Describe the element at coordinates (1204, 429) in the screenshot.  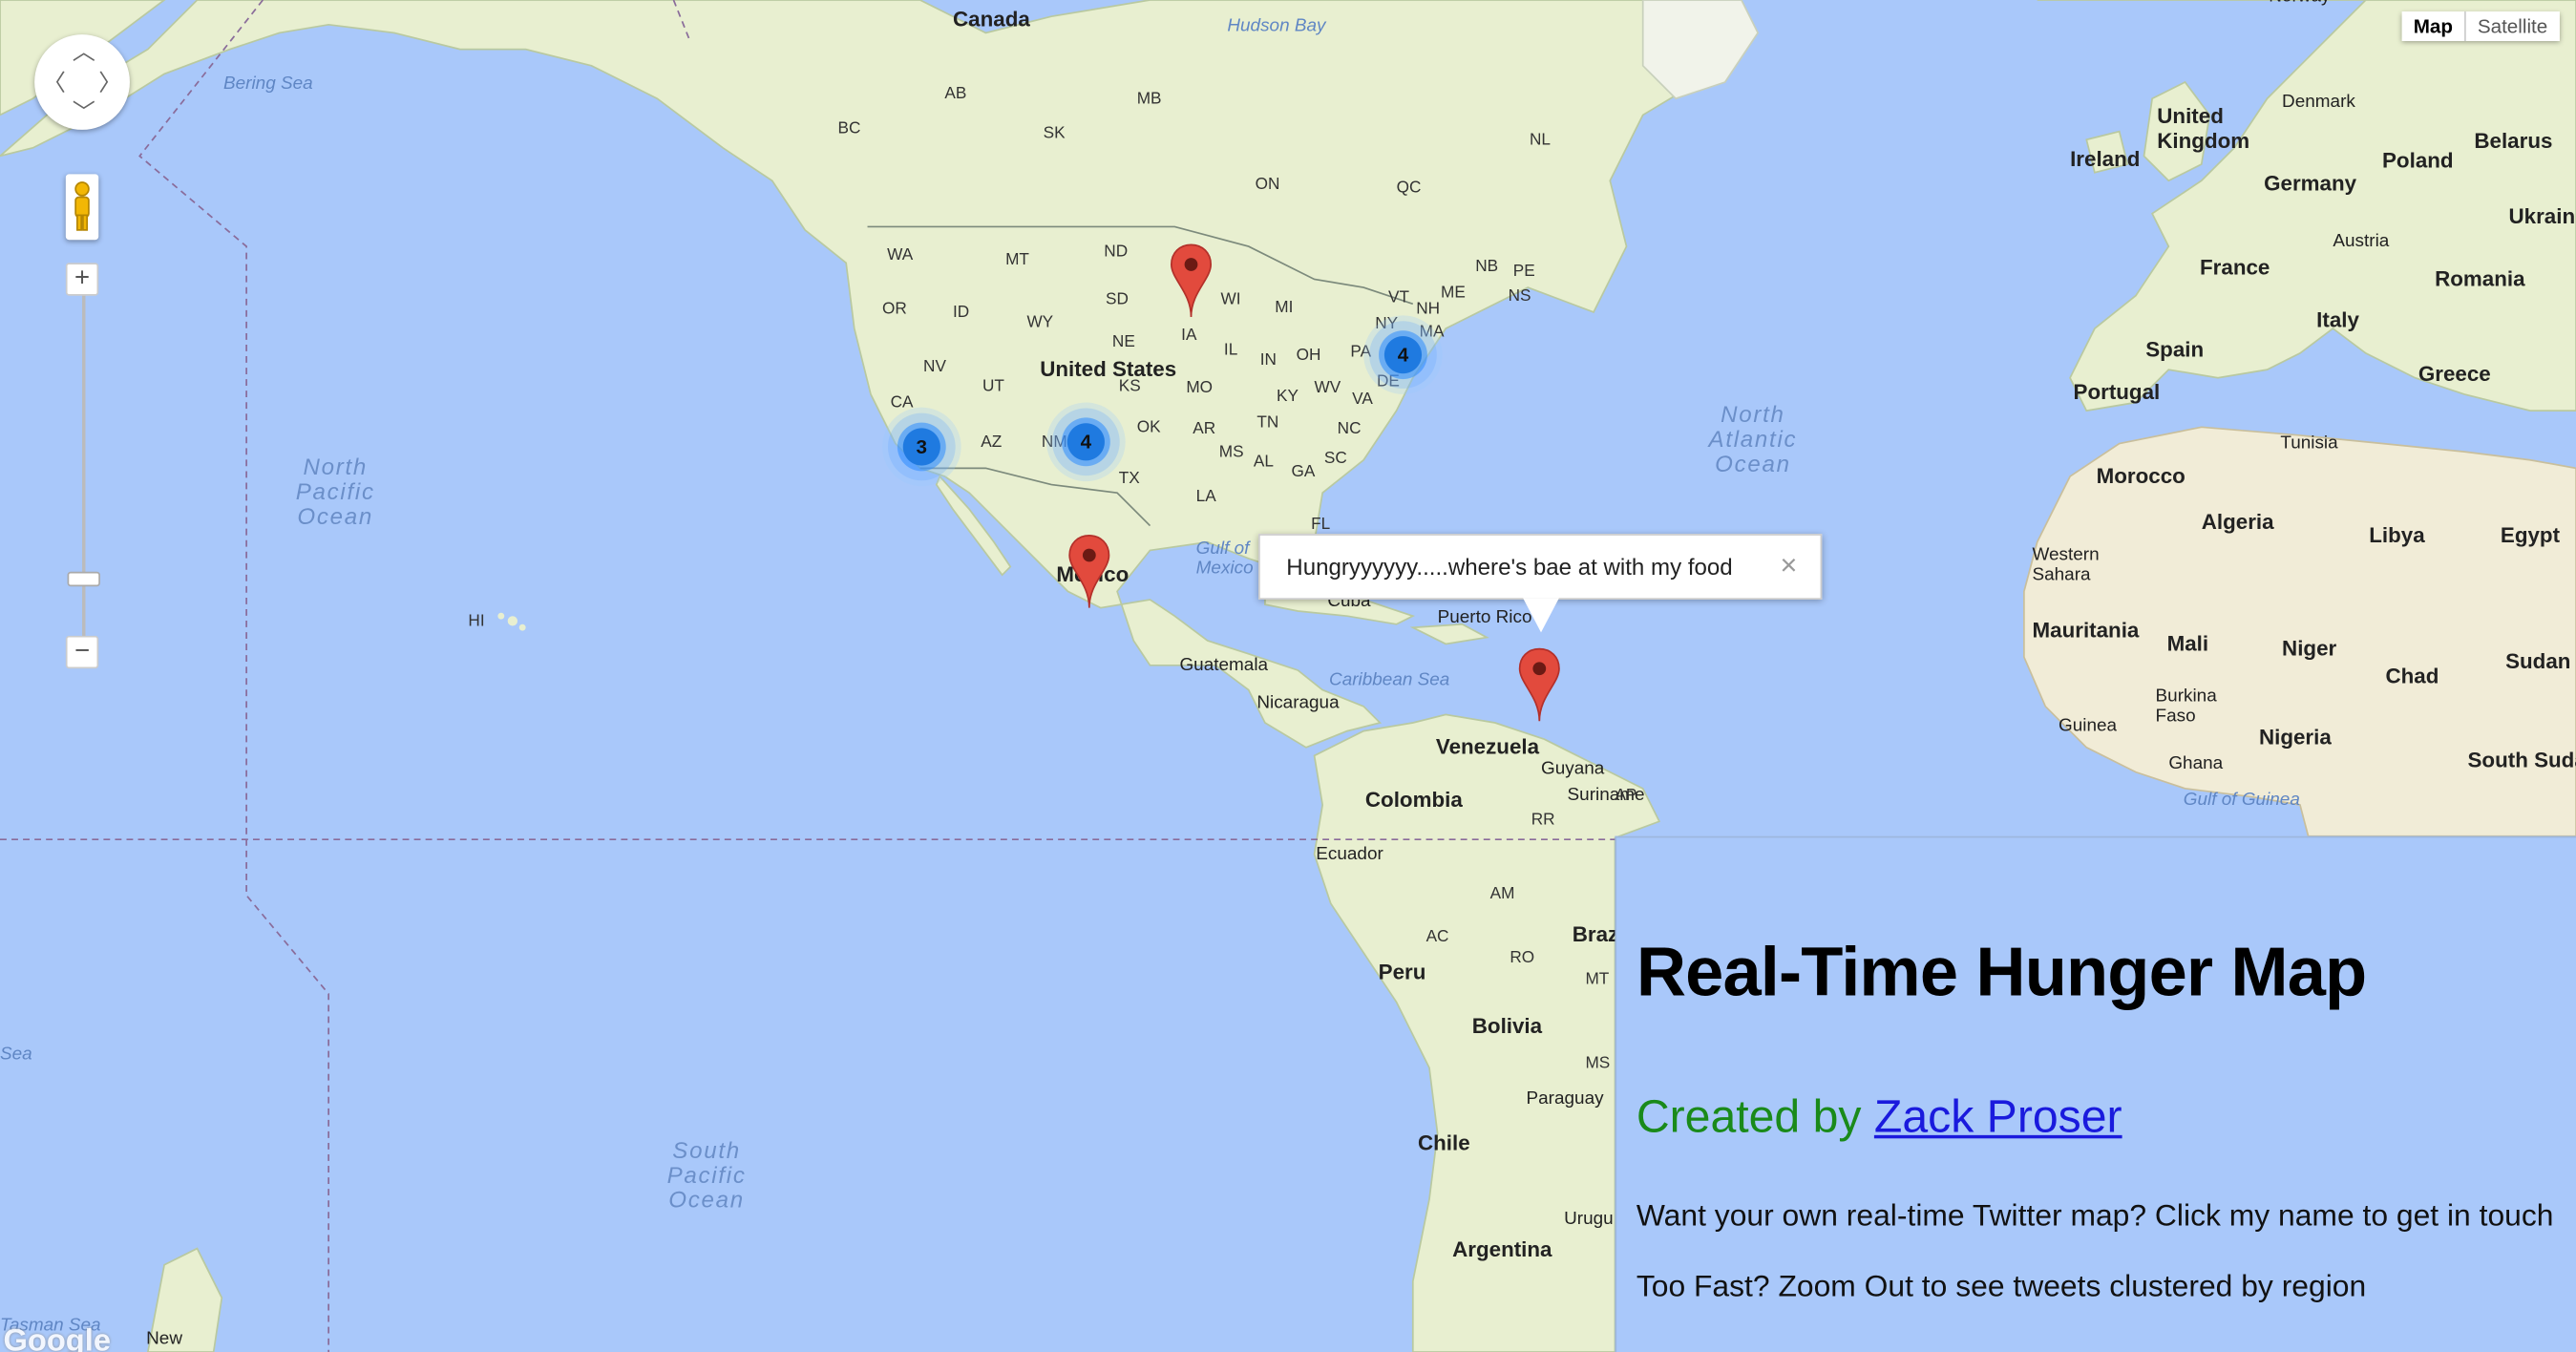
I see `region-label: AR` at that location.